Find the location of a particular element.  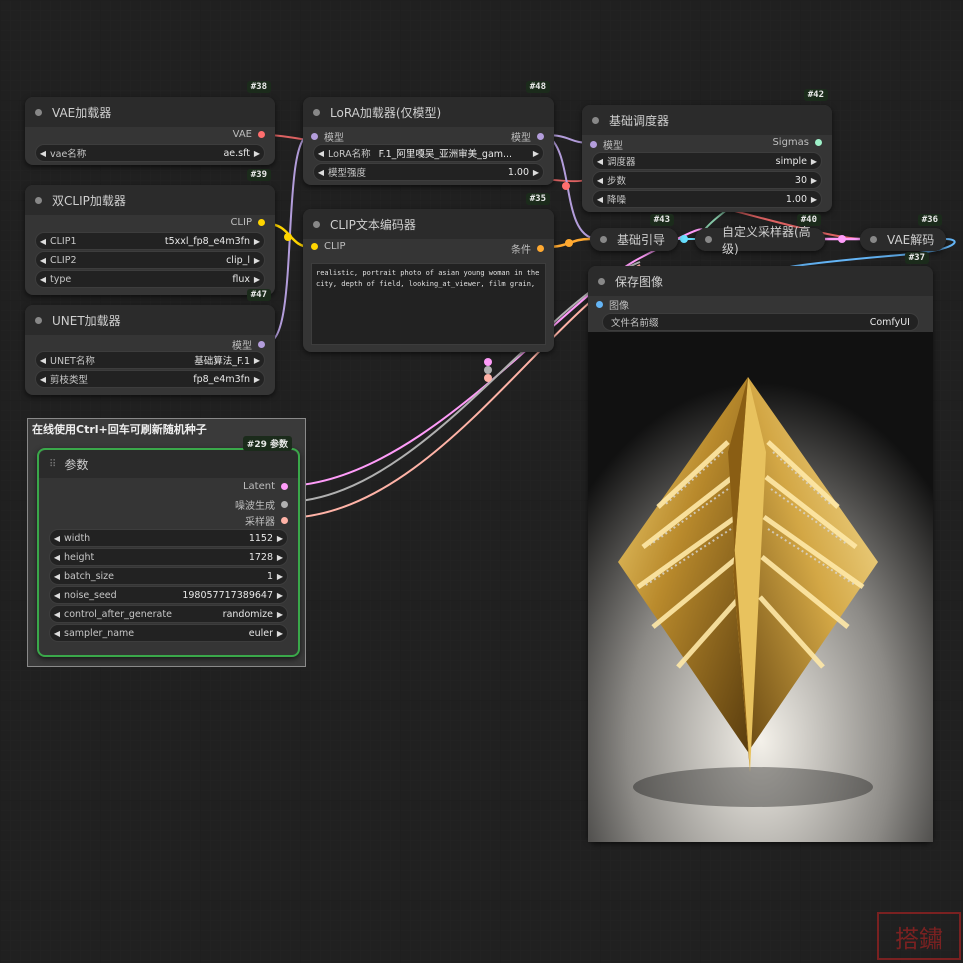

node-vae-decode: #36 VAE解码 is located at coordinates (903, 232).